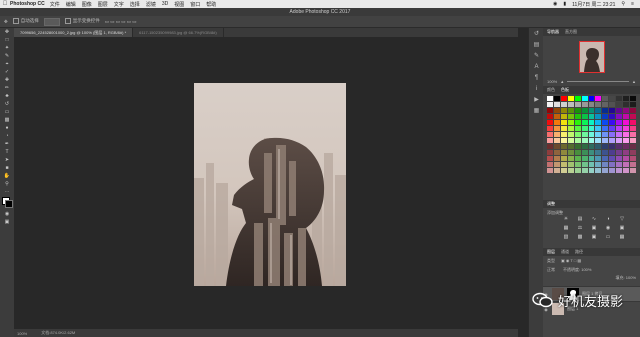  Describe the element at coordinates (7, 184) in the screenshot. I see `zoom-tool-icon: ⚲` at that location.